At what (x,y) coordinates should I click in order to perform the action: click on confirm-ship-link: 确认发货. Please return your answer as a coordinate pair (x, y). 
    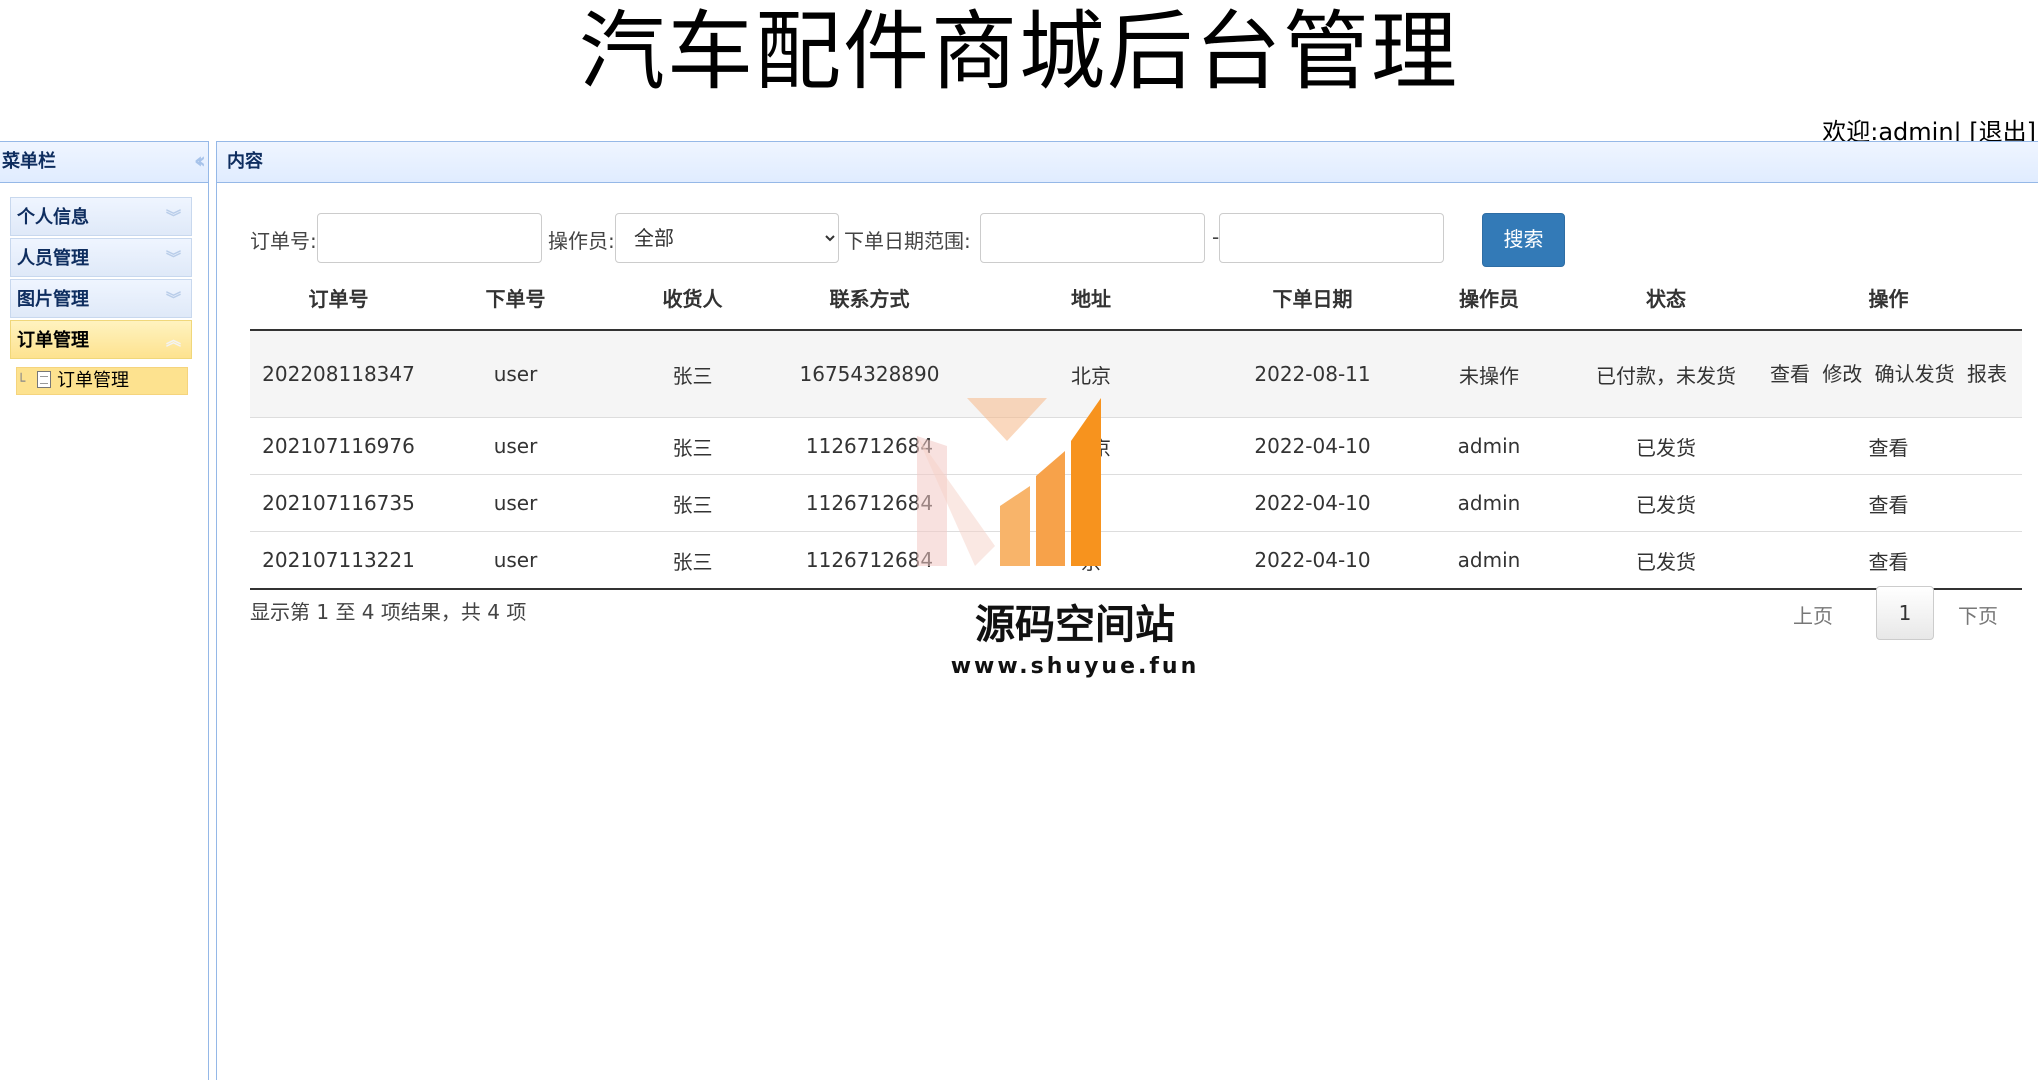
    Looking at the image, I should click on (1915, 374).